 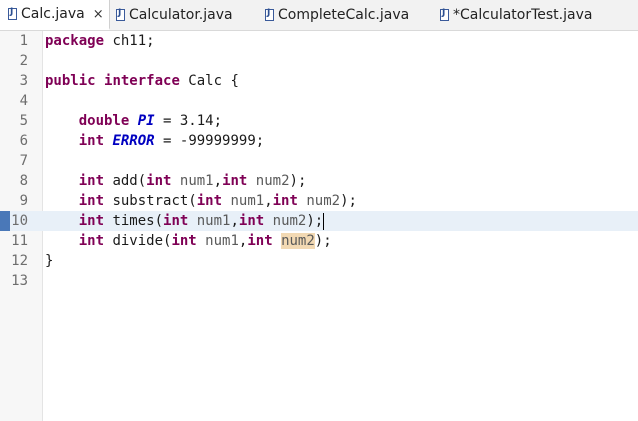 What do you see at coordinates (319, 141) in the screenshot?
I see `code-line: 6 int ERROR = -99999999;` at bounding box center [319, 141].